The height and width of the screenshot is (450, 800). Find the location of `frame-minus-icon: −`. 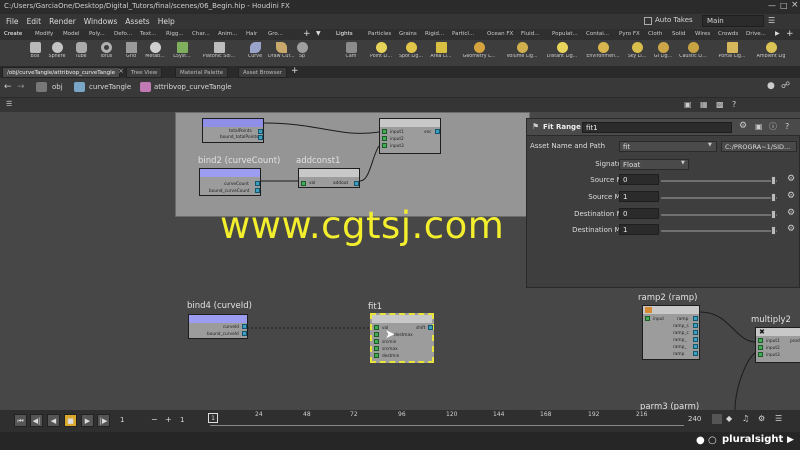

frame-minus-icon: − is located at coordinates (154, 419).